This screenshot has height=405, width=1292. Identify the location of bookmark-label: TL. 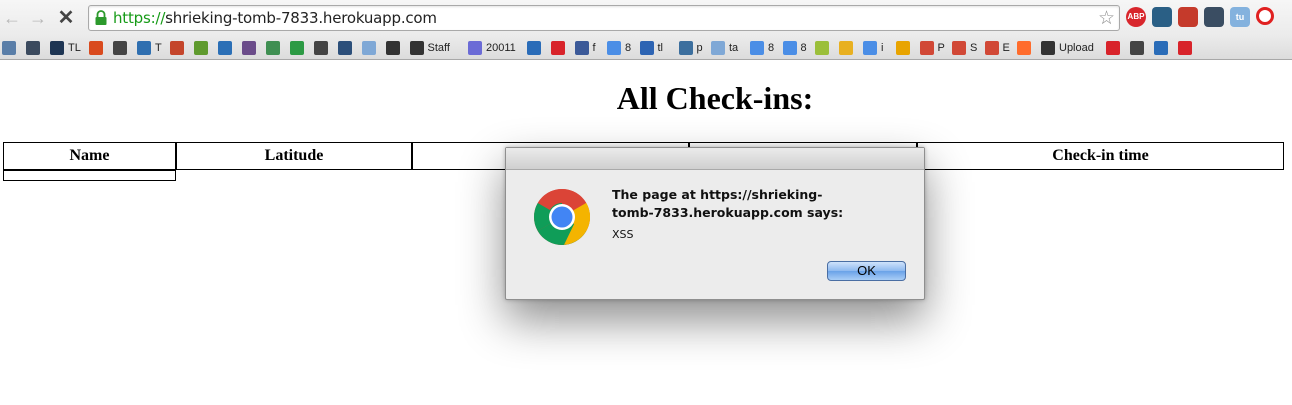
(74, 48).